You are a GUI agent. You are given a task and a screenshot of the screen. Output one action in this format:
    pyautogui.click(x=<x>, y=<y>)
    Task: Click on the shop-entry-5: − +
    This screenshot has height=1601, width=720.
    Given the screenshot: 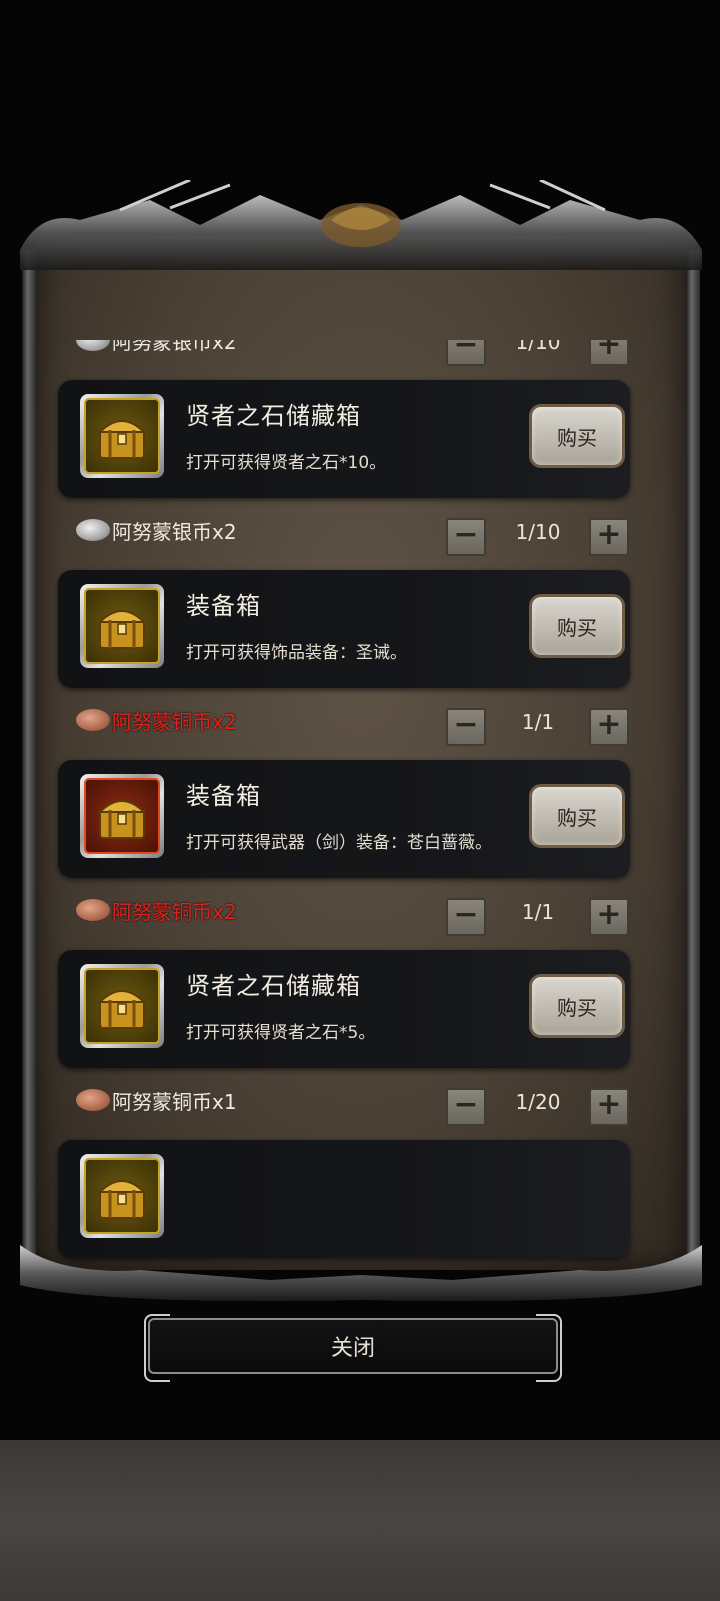 What is the action you would take?
    pyautogui.click(x=361, y=1199)
    